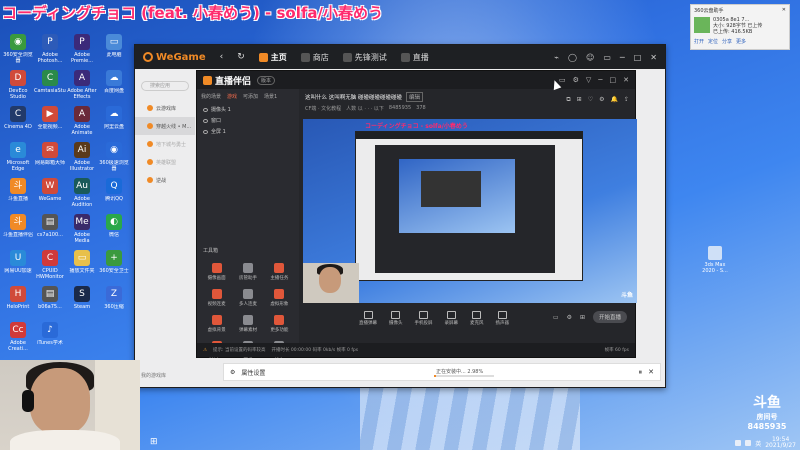  I want to click on source-item: 窗口, so click(248, 120).